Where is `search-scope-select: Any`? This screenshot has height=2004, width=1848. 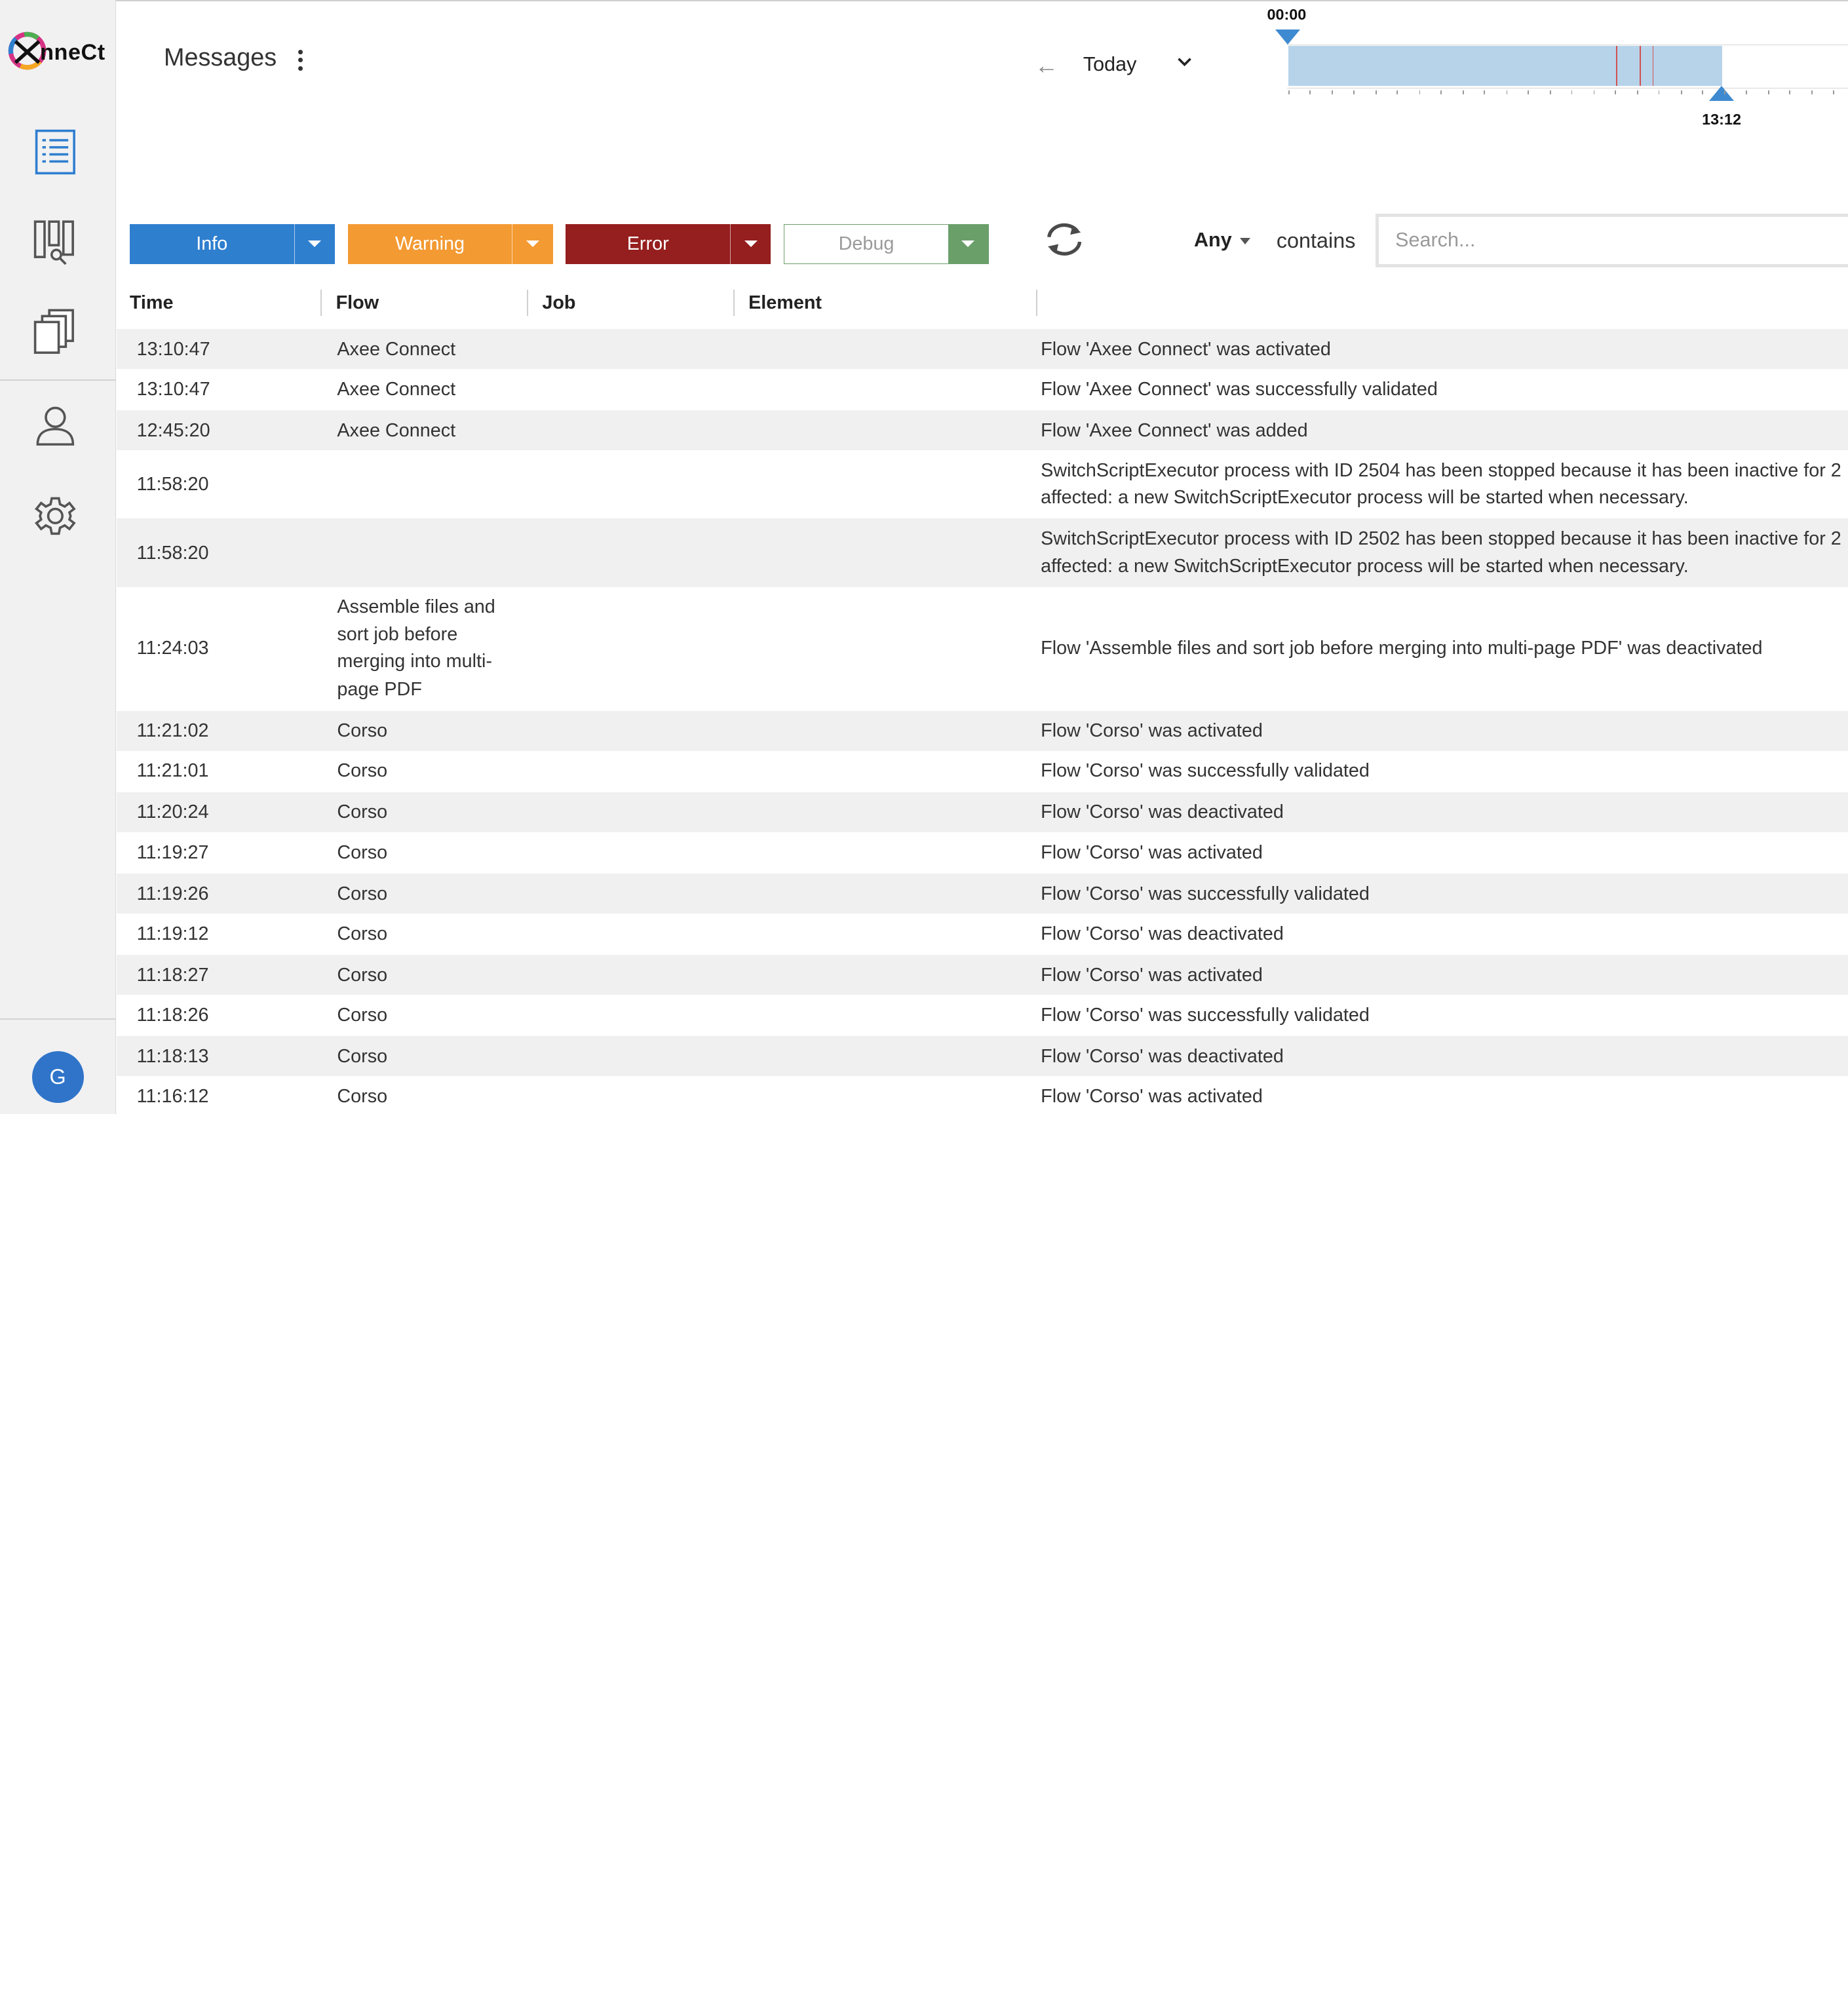
search-scope-select: Any is located at coordinates (1213, 240).